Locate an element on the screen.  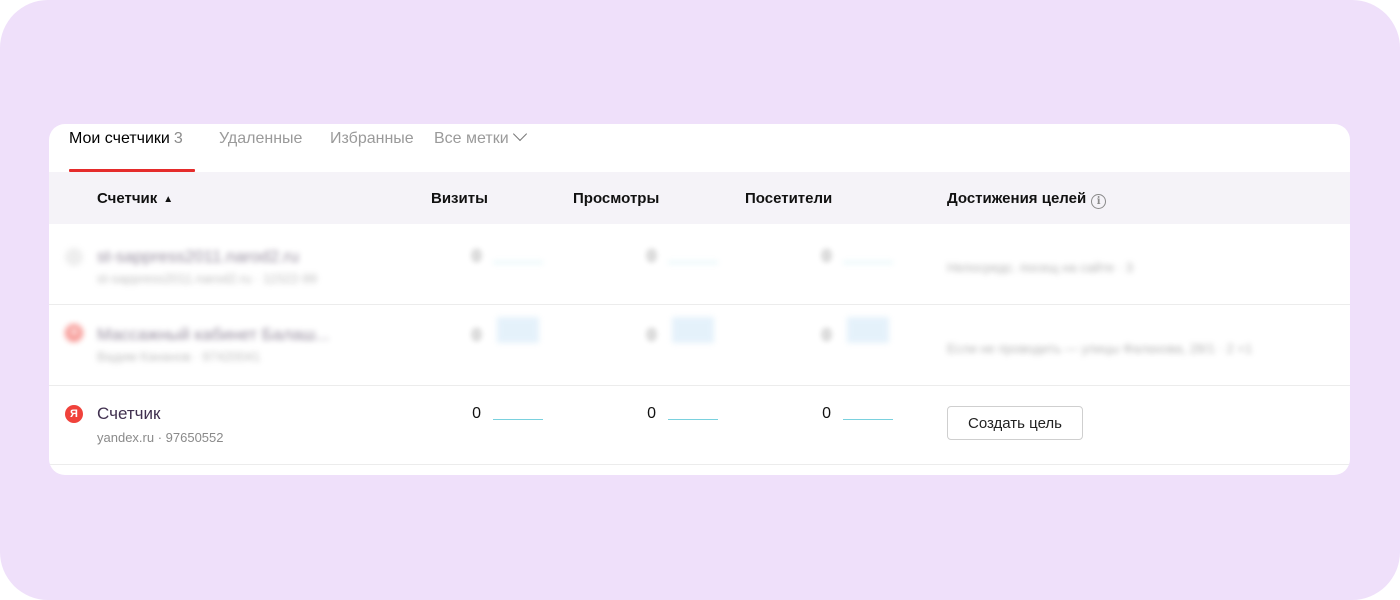
tab-label: Избранные is located at coordinates (372, 138).